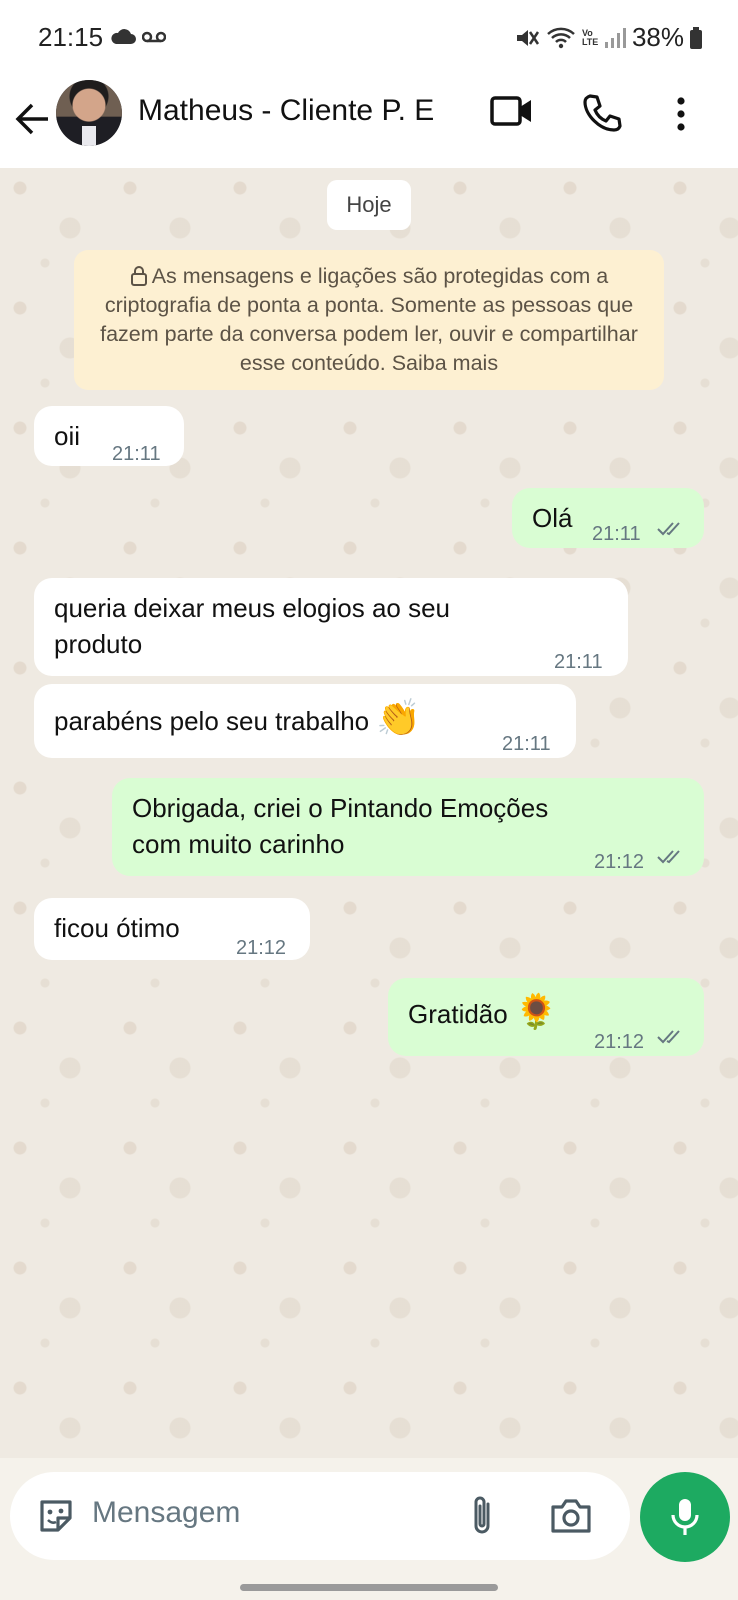 The width and height of the screenshot is (738, 1600). I want to click on volte-icon: Vo LTE, so click(590, 37).